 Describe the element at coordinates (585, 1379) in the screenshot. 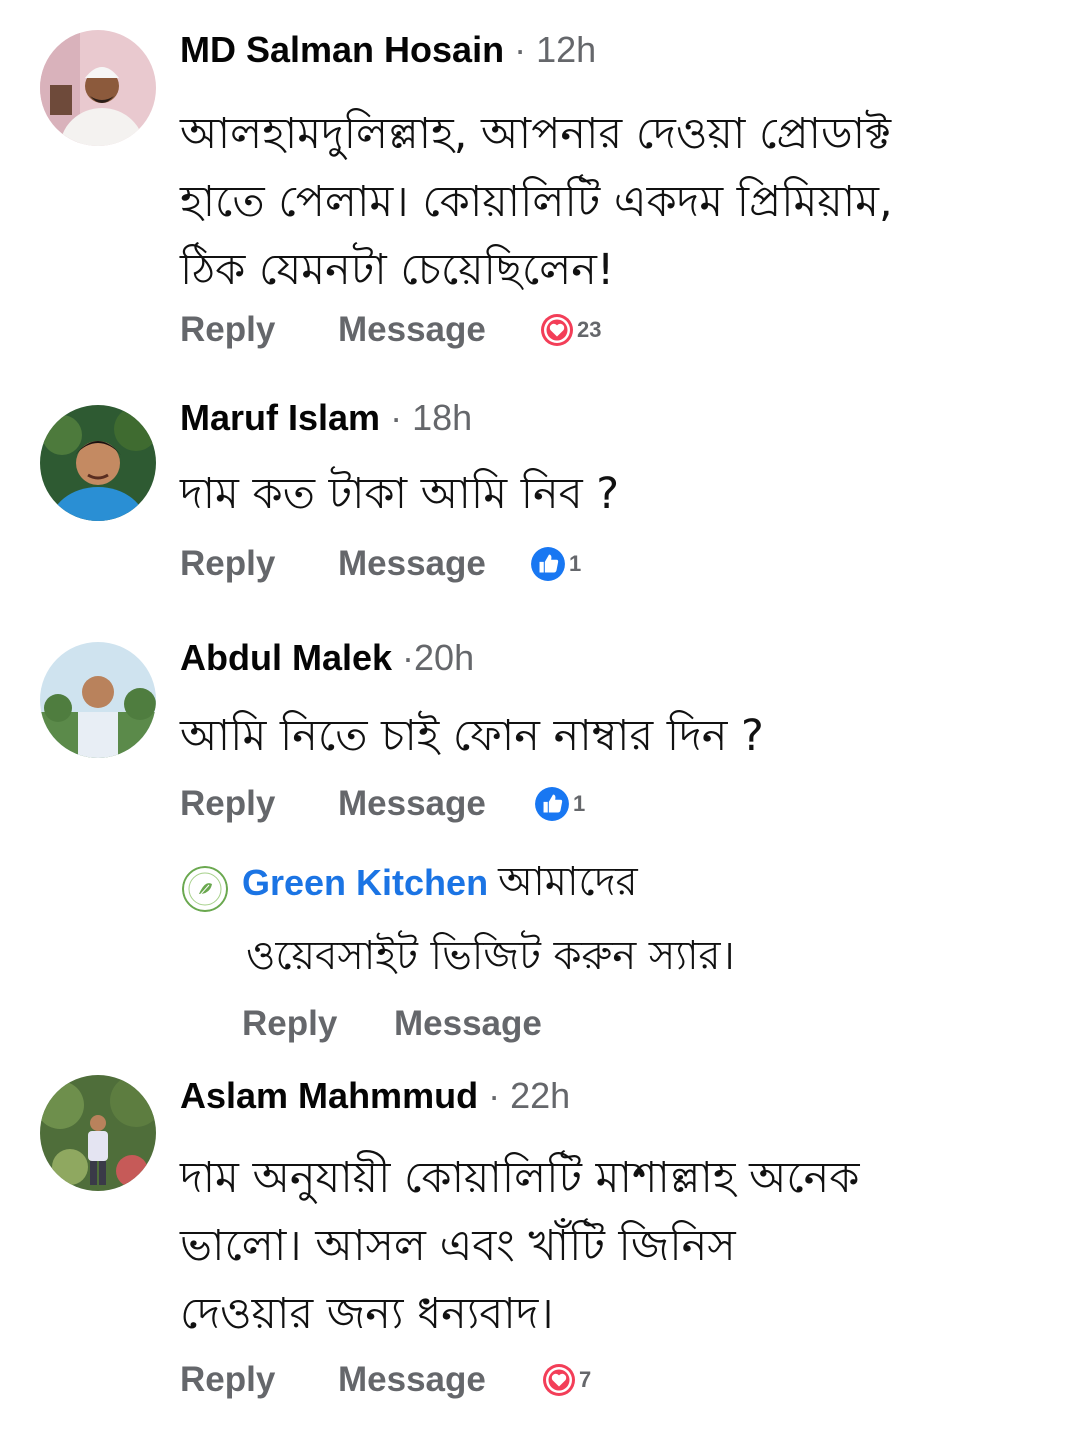

I see `reaction-count: 7` at that location.